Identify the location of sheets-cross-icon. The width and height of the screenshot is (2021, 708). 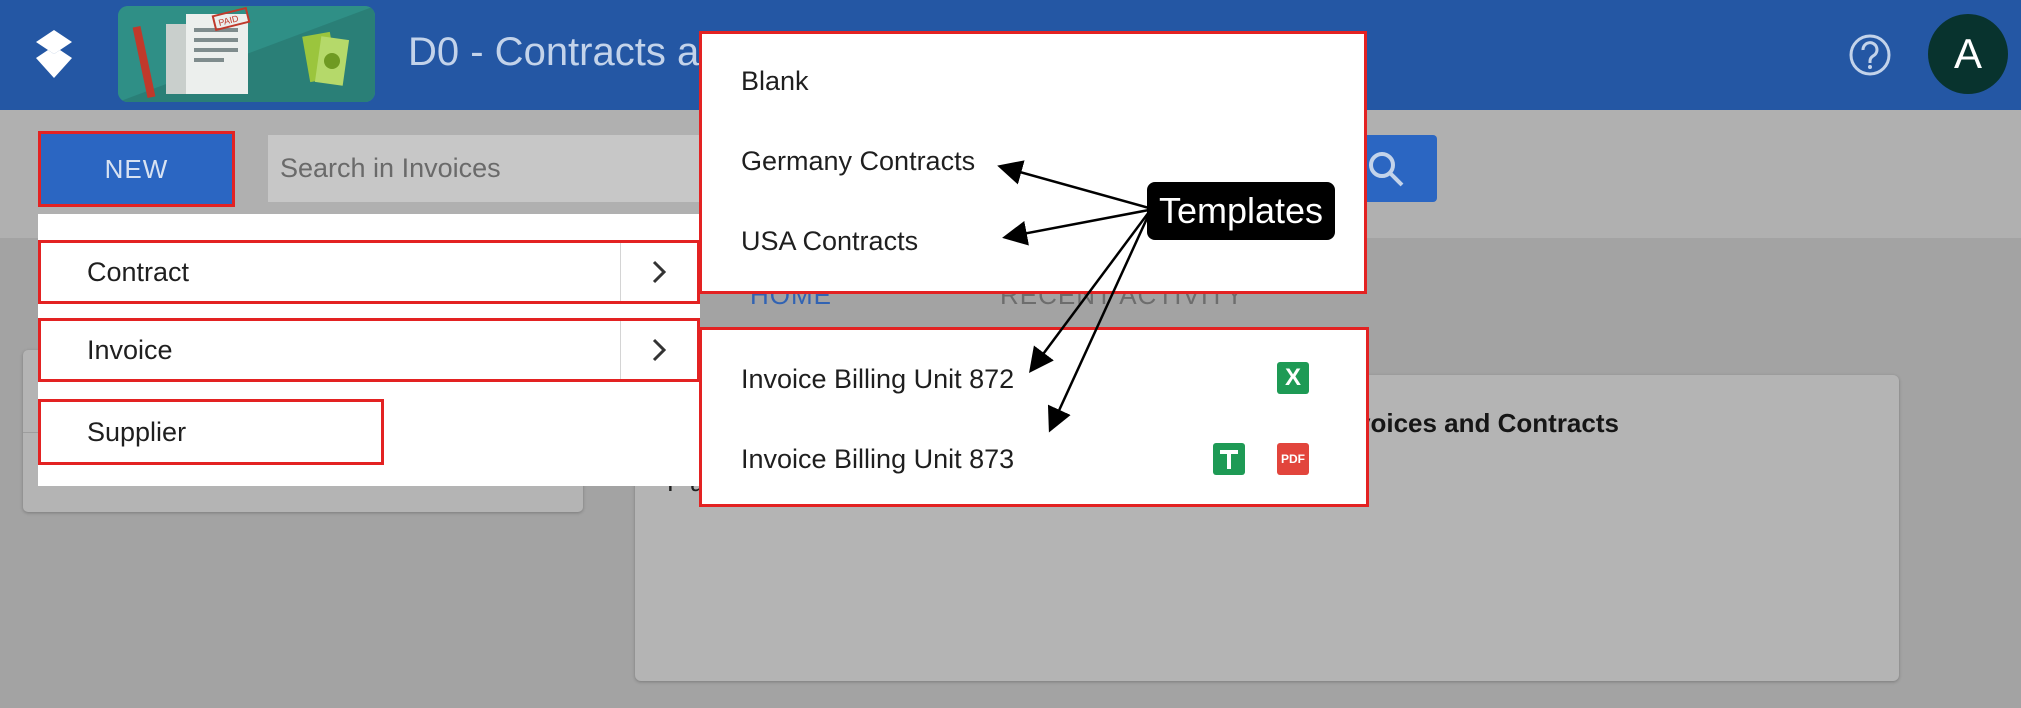
(1229, 459).